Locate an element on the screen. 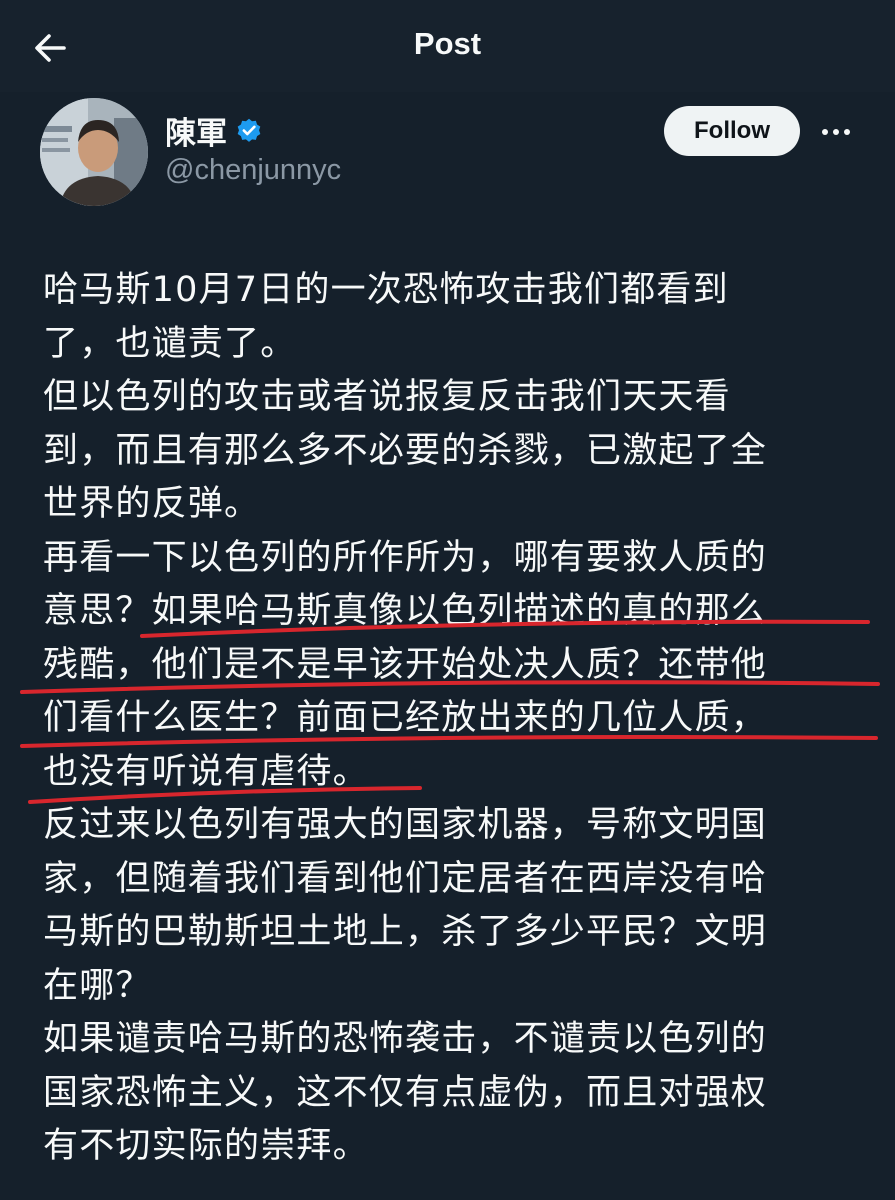 The image size is (895, 1200). author-handle: @chenjunnyc is located at coordinates (253, 170).